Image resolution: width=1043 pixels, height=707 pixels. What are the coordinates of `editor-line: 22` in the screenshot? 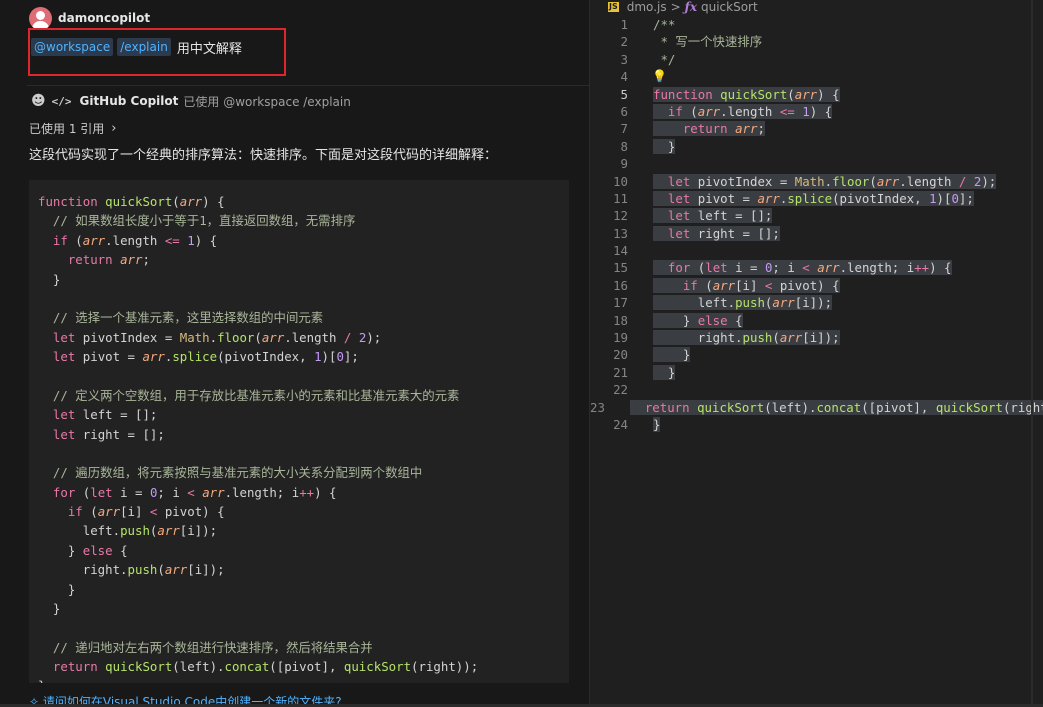 It's located at (816, 389).